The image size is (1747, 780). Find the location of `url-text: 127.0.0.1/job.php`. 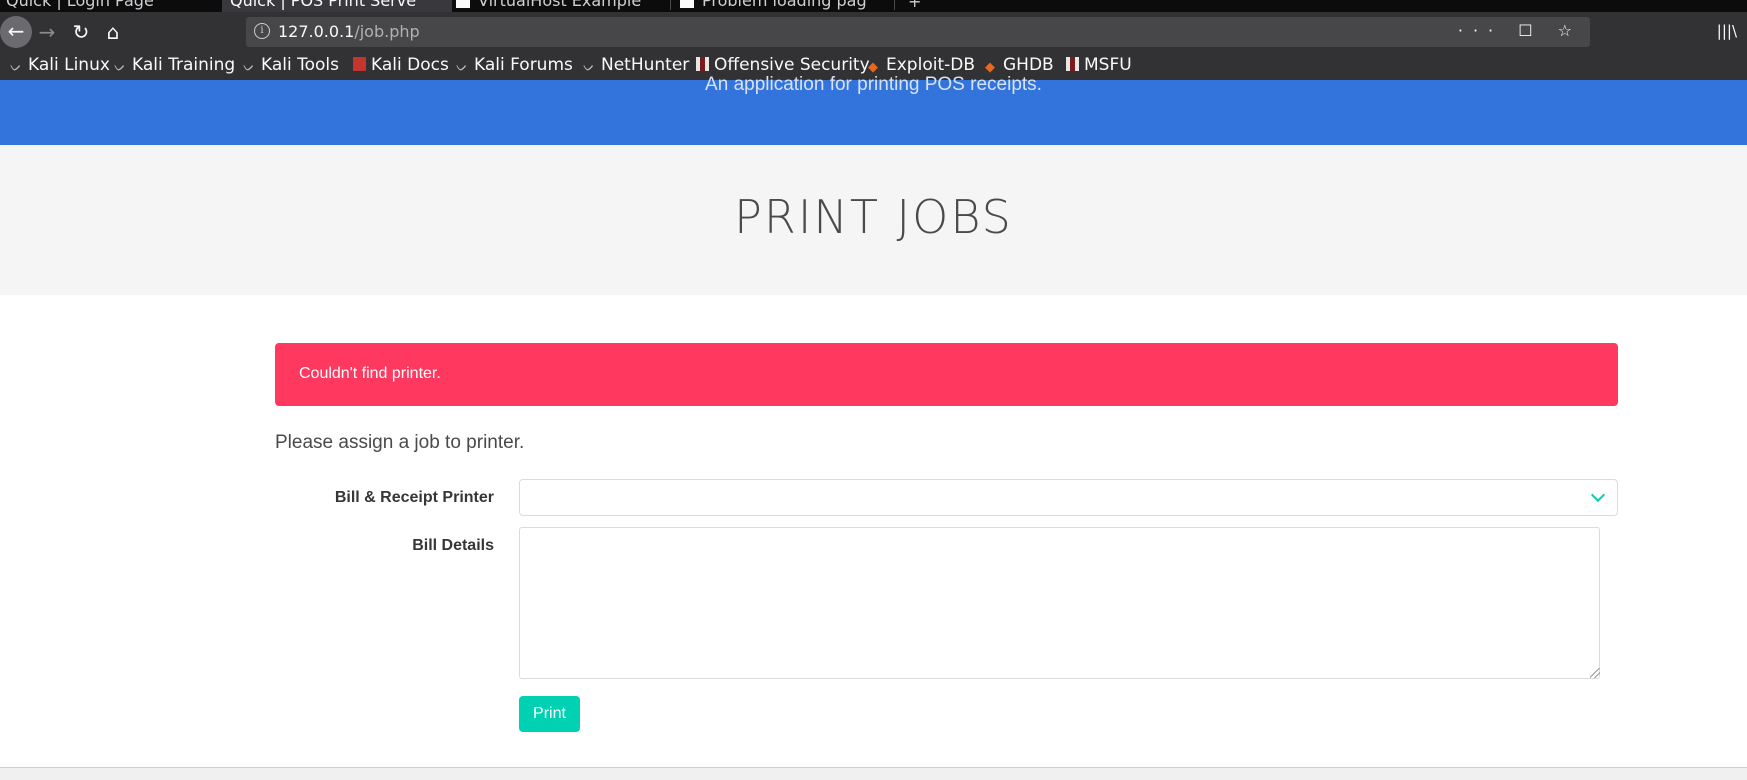

url-text: 127.0.0.1/job.php is located at coordinates (349, 31).